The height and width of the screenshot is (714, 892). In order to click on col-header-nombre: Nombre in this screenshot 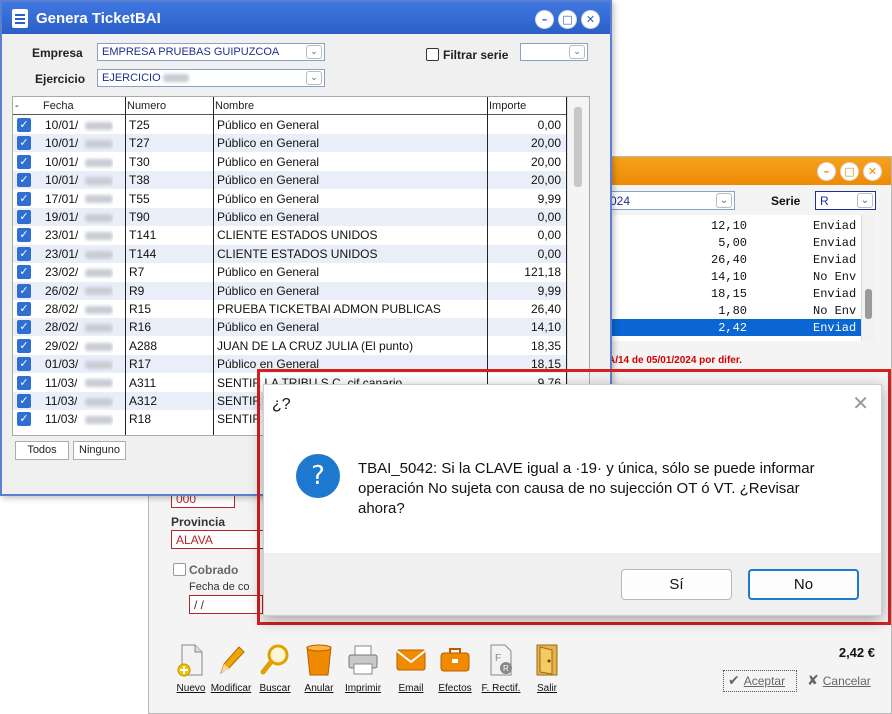, I will do `click(234, 106)`.